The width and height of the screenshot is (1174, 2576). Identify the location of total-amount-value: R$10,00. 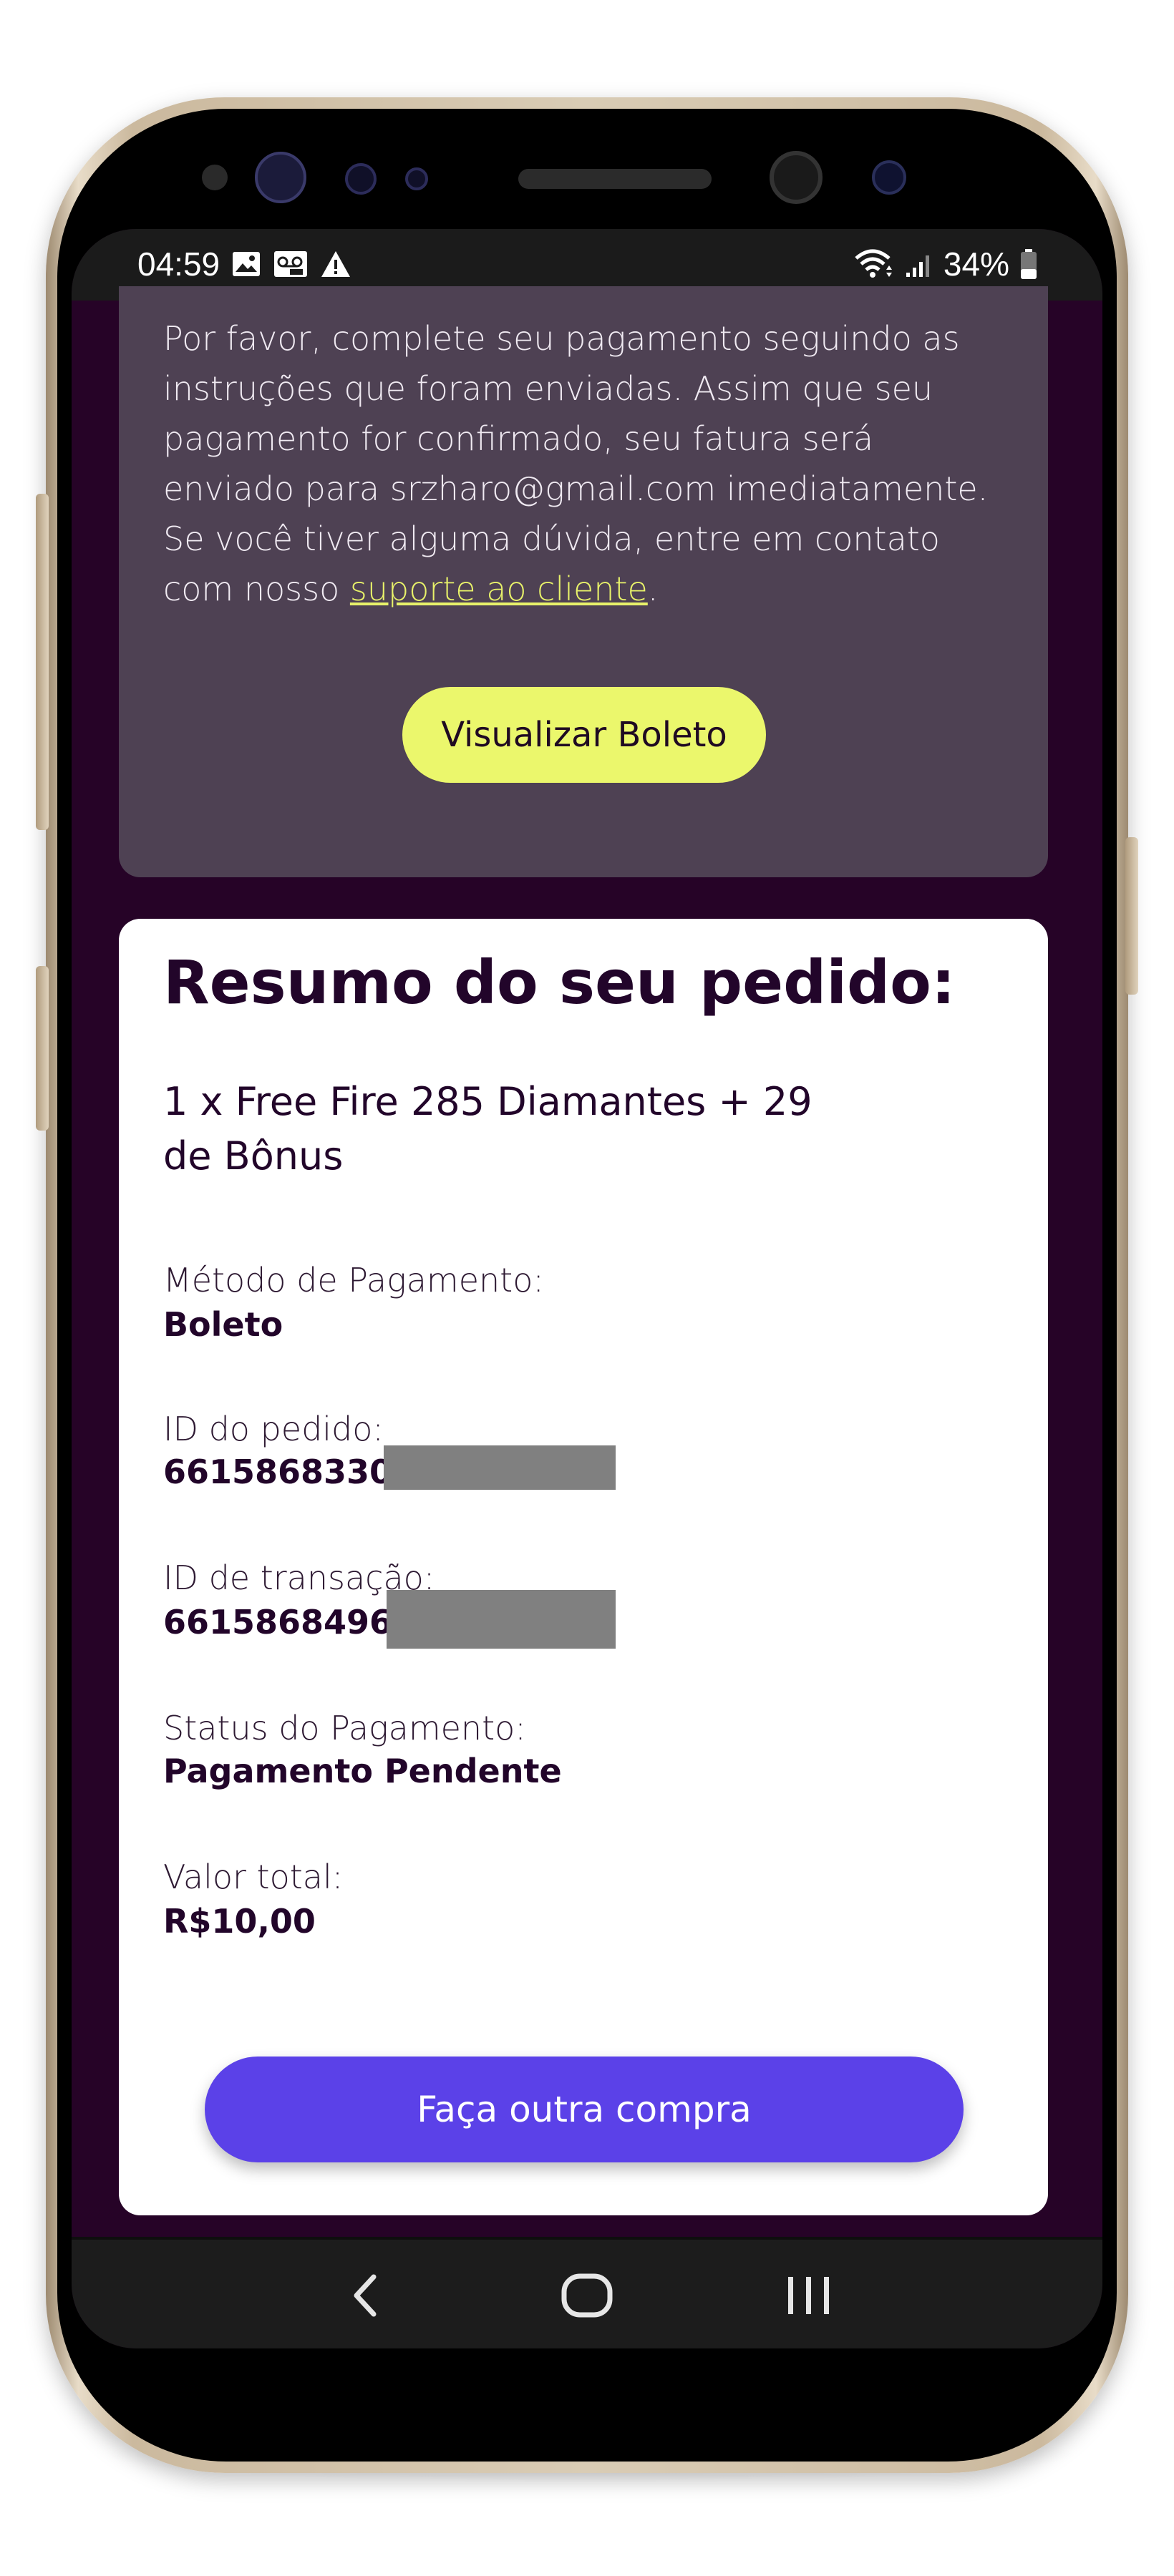
(239, 1921).